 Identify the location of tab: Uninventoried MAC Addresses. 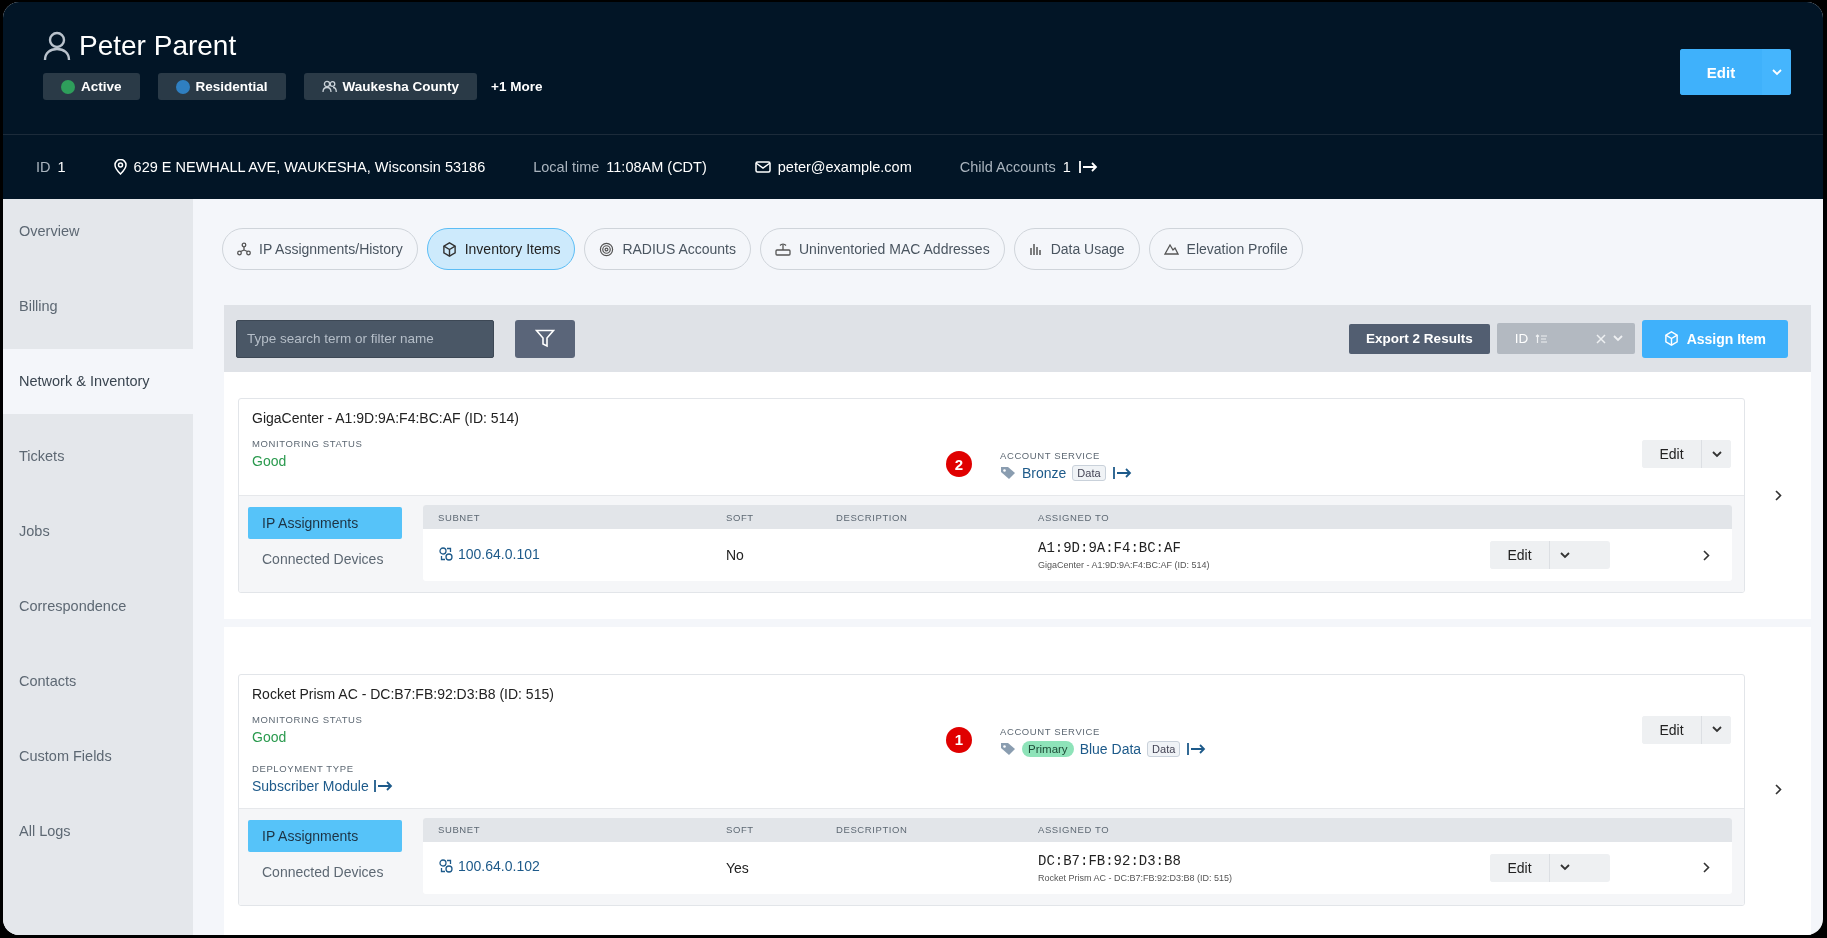
(882, 249).